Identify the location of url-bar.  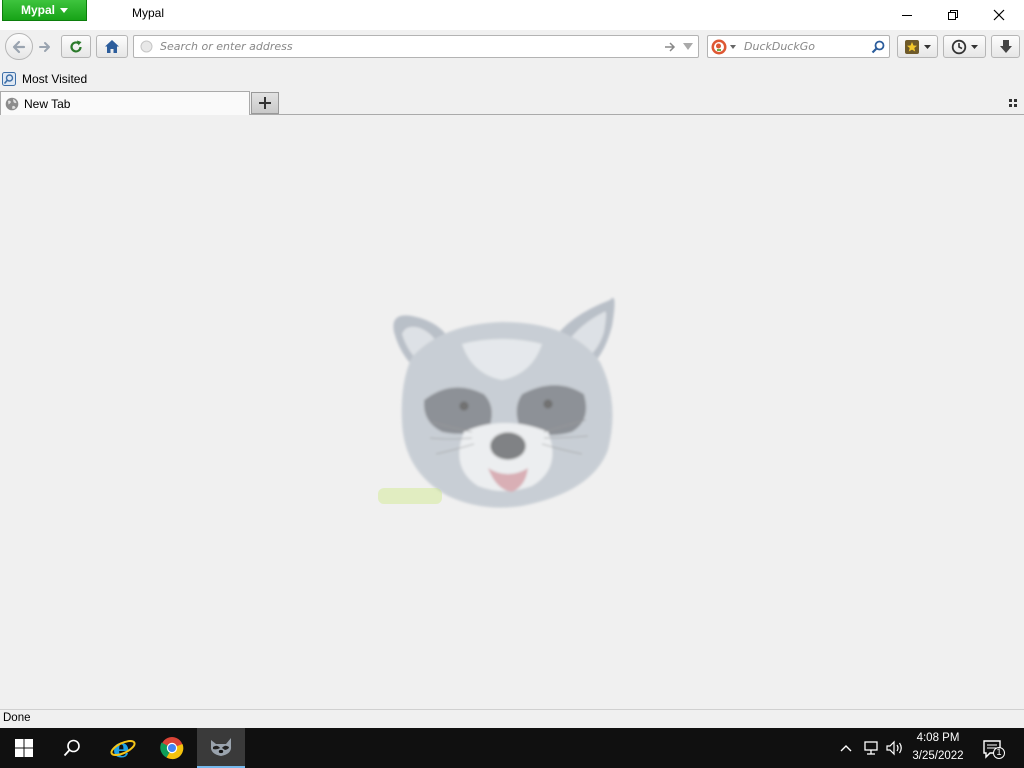
(416, 46).